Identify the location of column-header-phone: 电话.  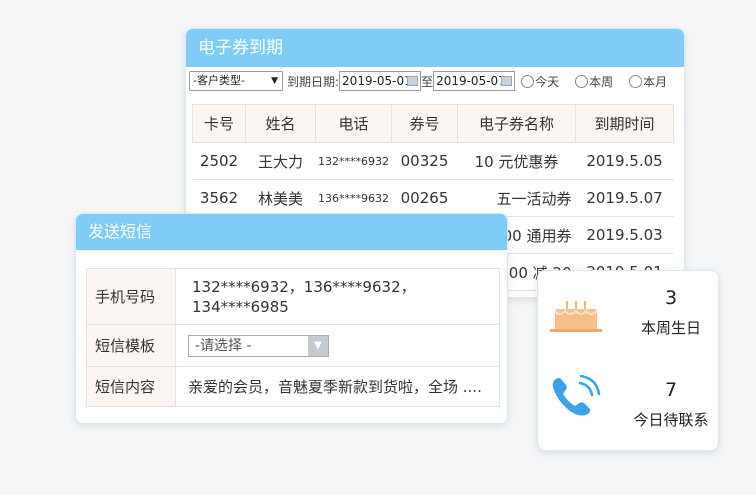
(353, 123).